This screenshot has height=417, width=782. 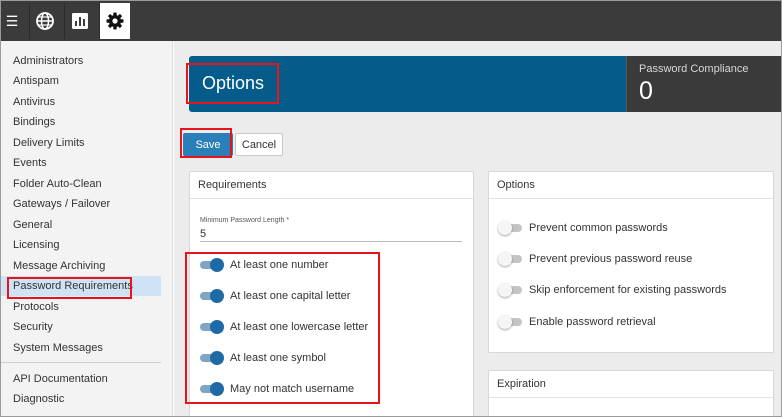 I want to click on sidebar-item-security: Security, so click(x=81, y=327).